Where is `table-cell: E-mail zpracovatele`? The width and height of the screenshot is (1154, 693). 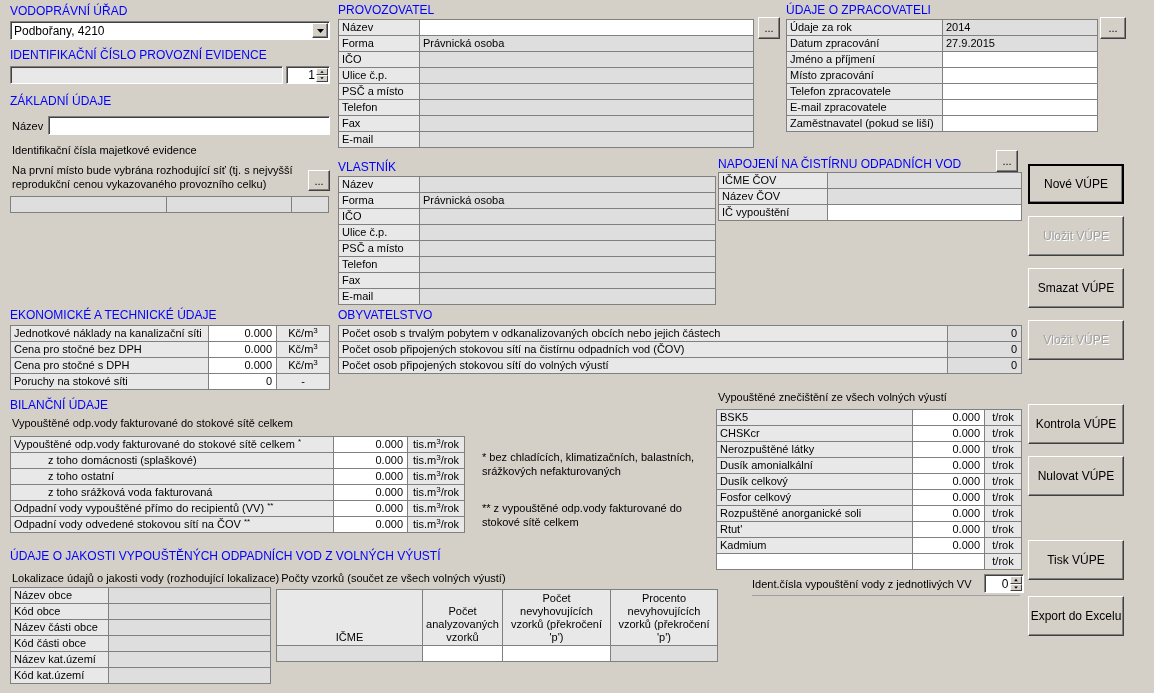
table-cell: E-mail zpracovatele is located at coordinates (865, 108).